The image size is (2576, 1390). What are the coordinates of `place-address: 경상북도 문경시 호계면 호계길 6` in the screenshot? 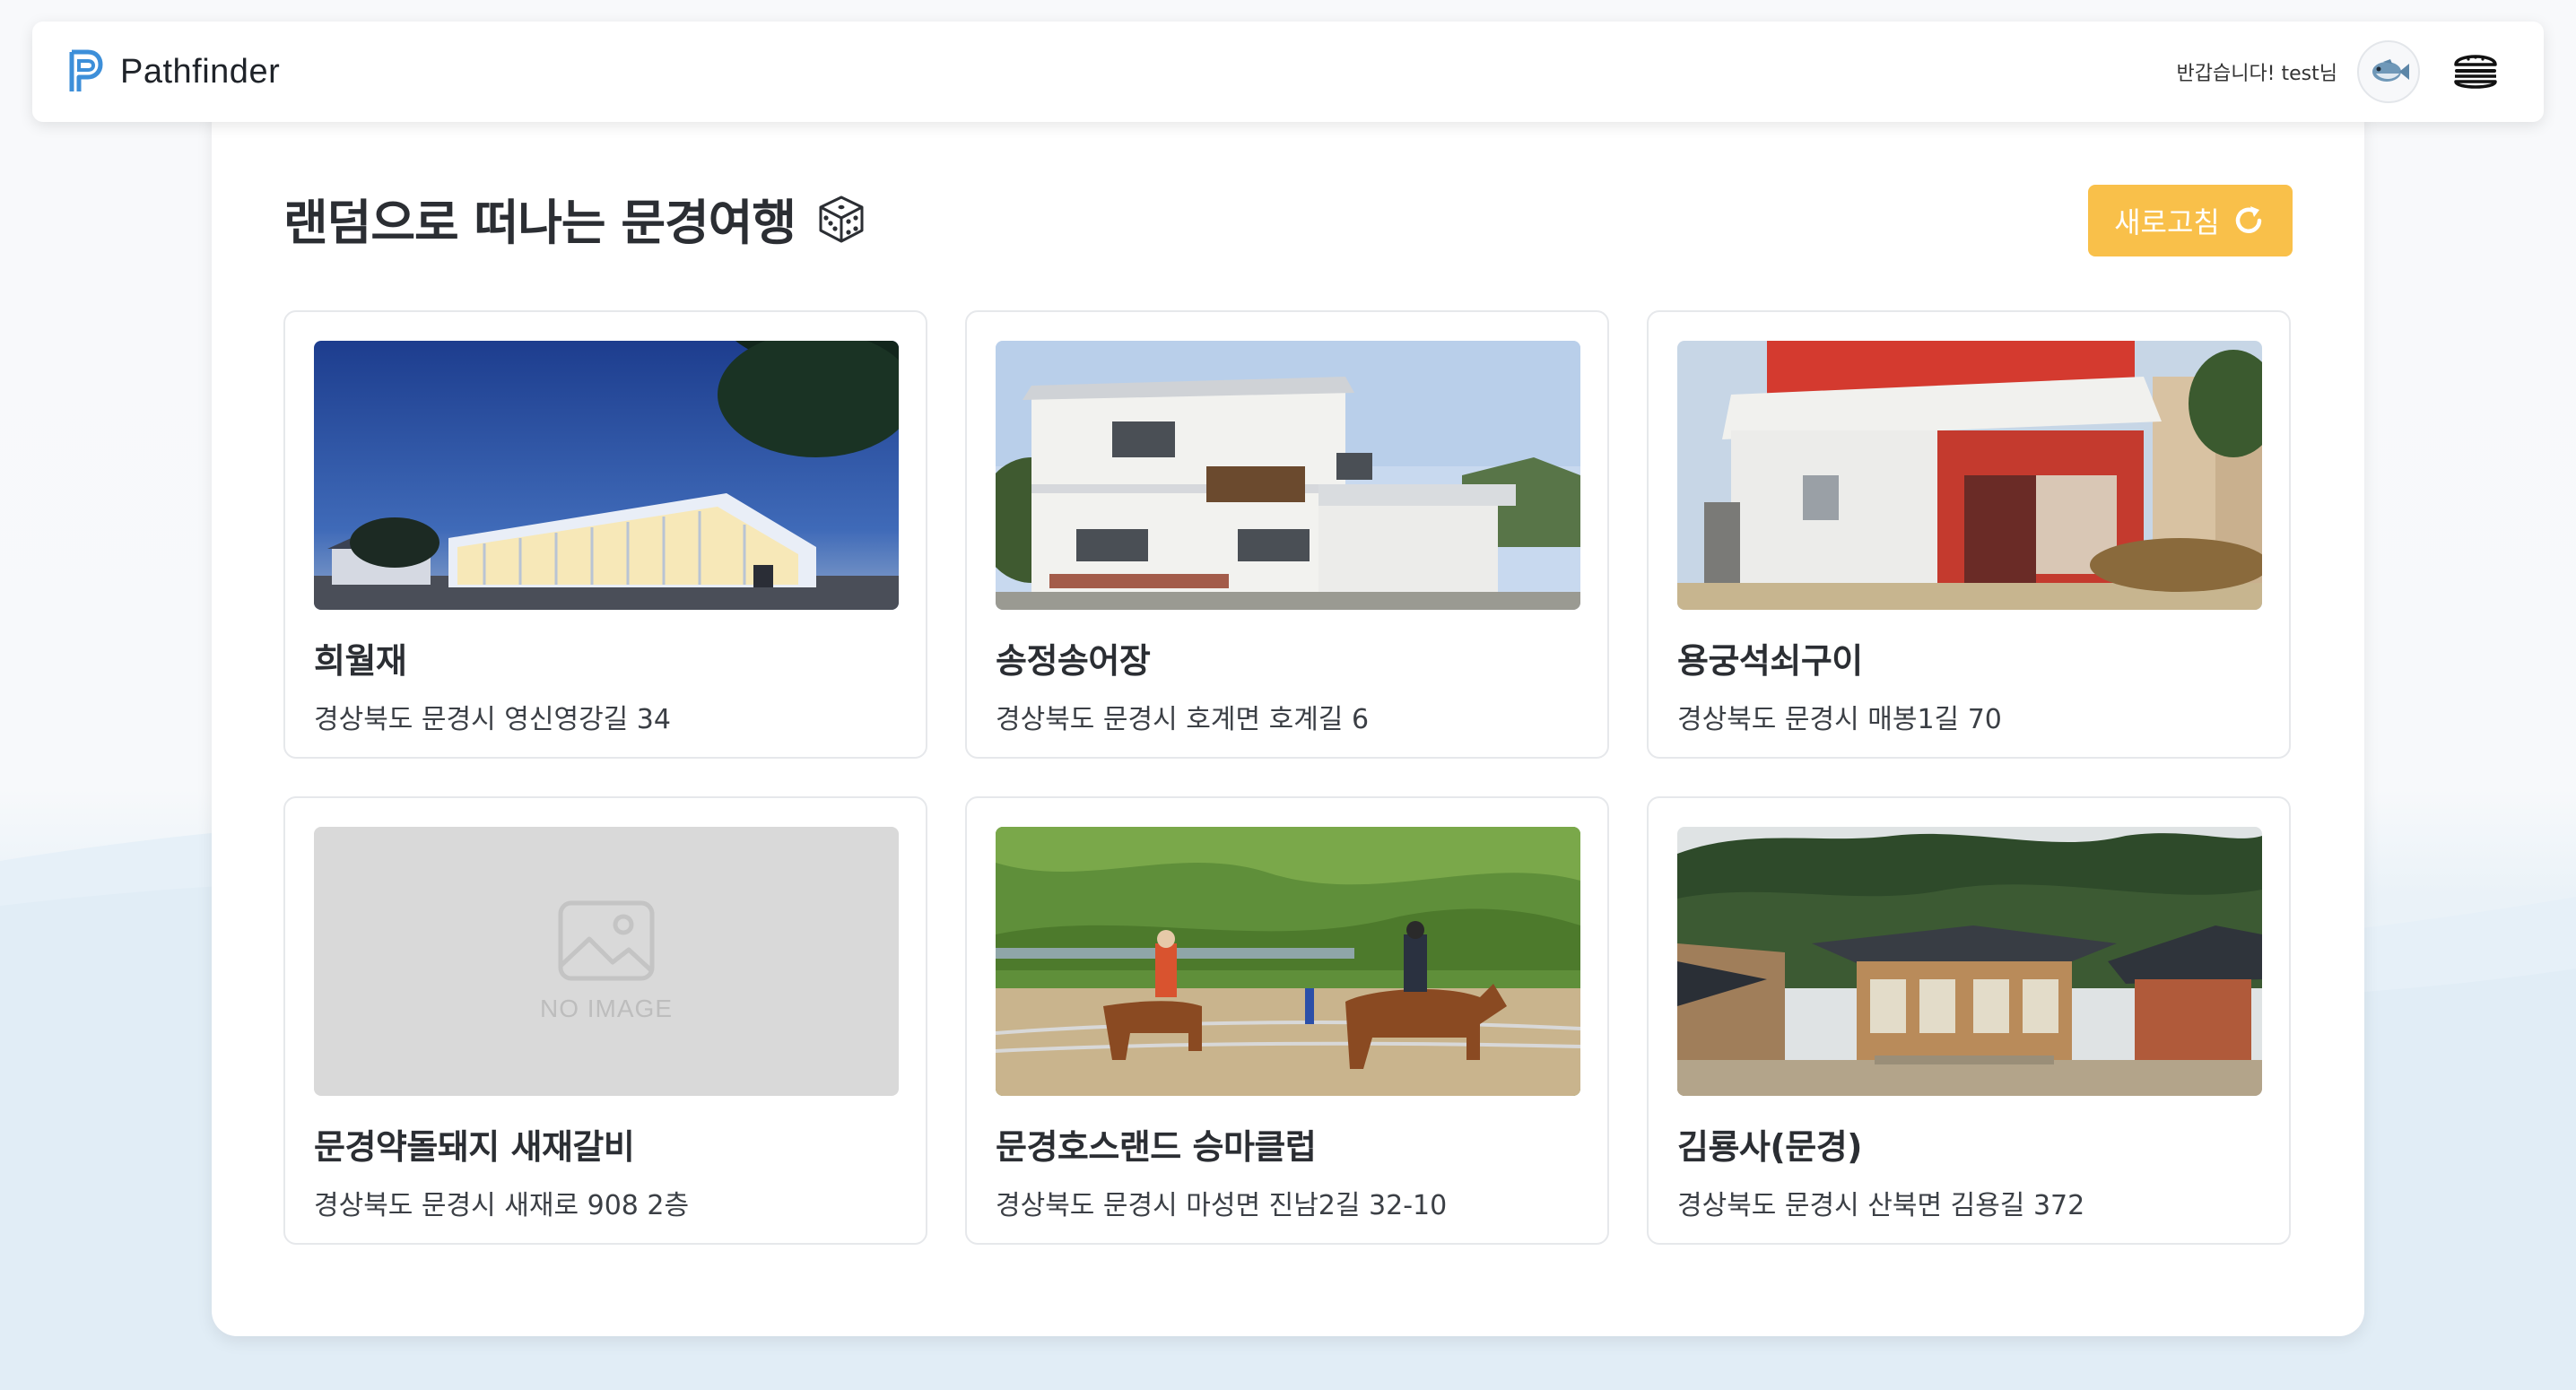 It's located at (1183, 719).